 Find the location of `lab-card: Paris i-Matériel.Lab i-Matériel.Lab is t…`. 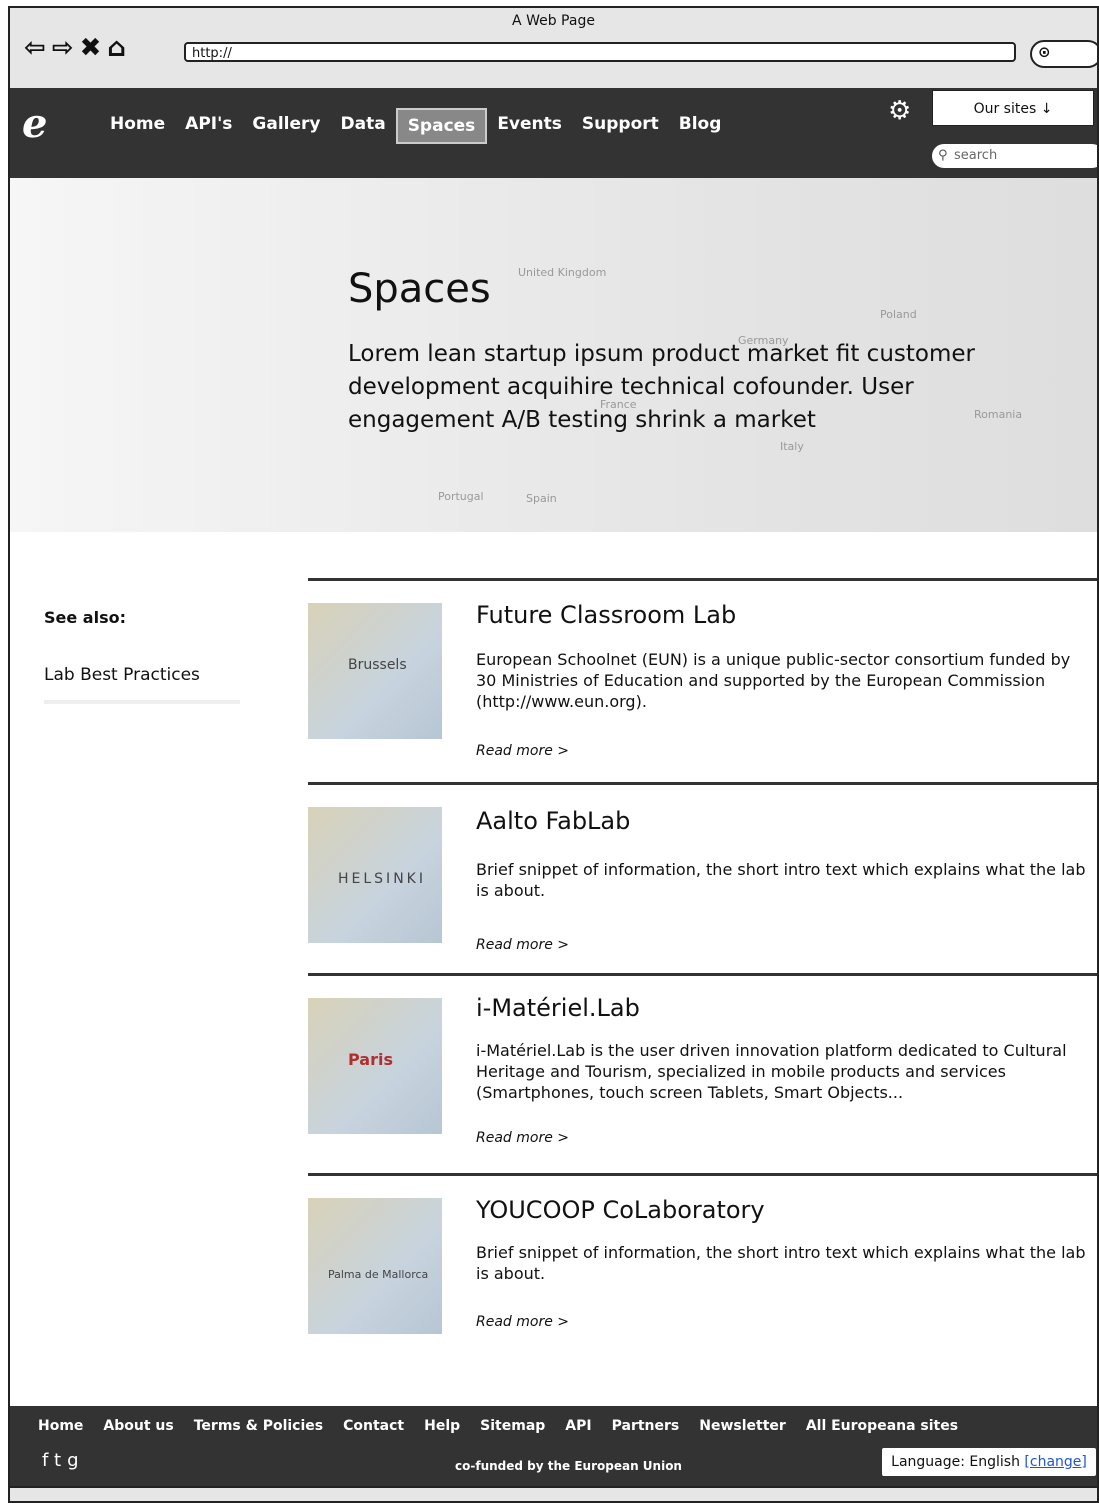

lab-card: Paris i-Matériel.Lab i-Matériel.Lab is t… is located at coordinates (702, 1074).